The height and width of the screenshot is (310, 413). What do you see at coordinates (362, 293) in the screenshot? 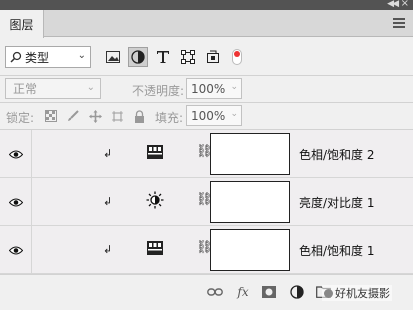
I see `watermark-text: 好机友摄影` at bounding box center [362, 293].